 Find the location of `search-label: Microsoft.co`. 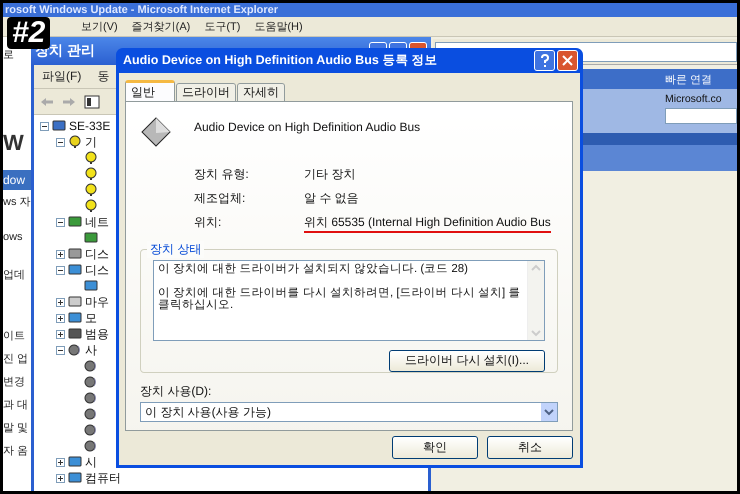

search-label: Microsoft.co is located at coordinates (694, 99).